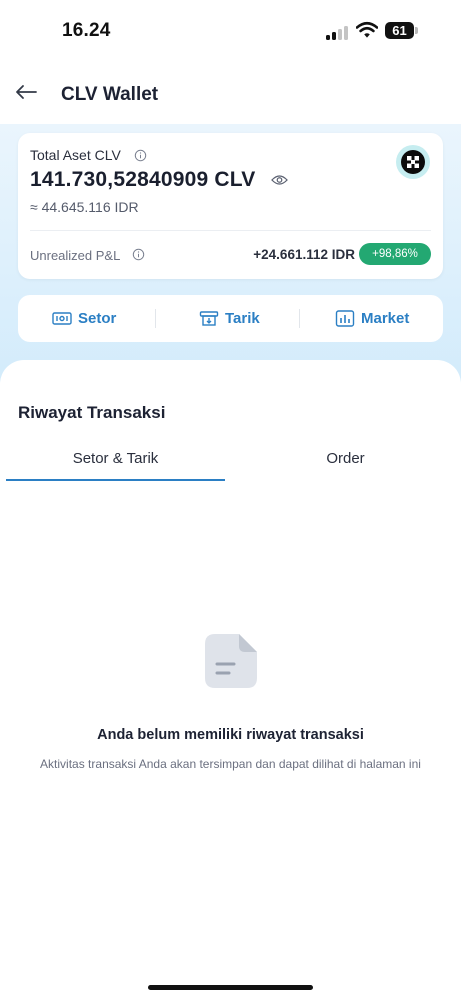 The height and width of the screenshot is (1000, 461). Describe the element at coordinates (97, 318) in the screenshot. I see `deposit-label: Setor` at that location.